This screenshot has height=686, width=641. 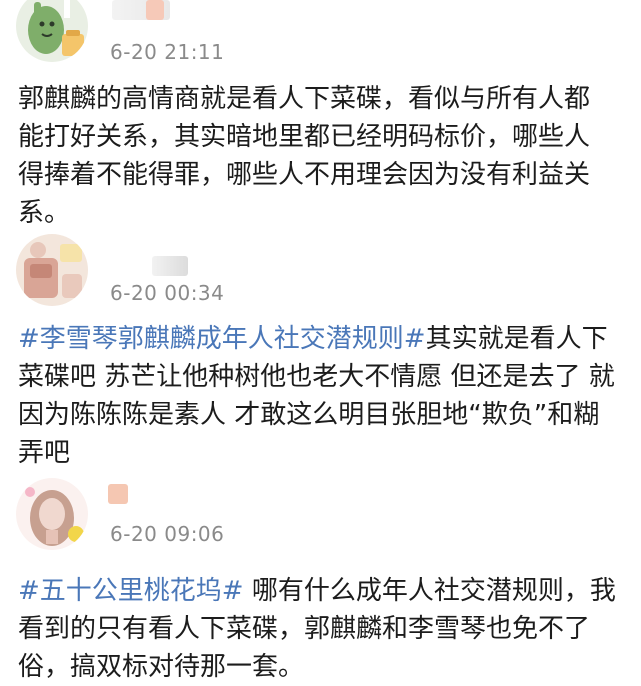 I want to click on comment-line: 因为陈陈陈是素人 才敢这么明目张胆地“欺负”和糊, so click(x=309, y=415).